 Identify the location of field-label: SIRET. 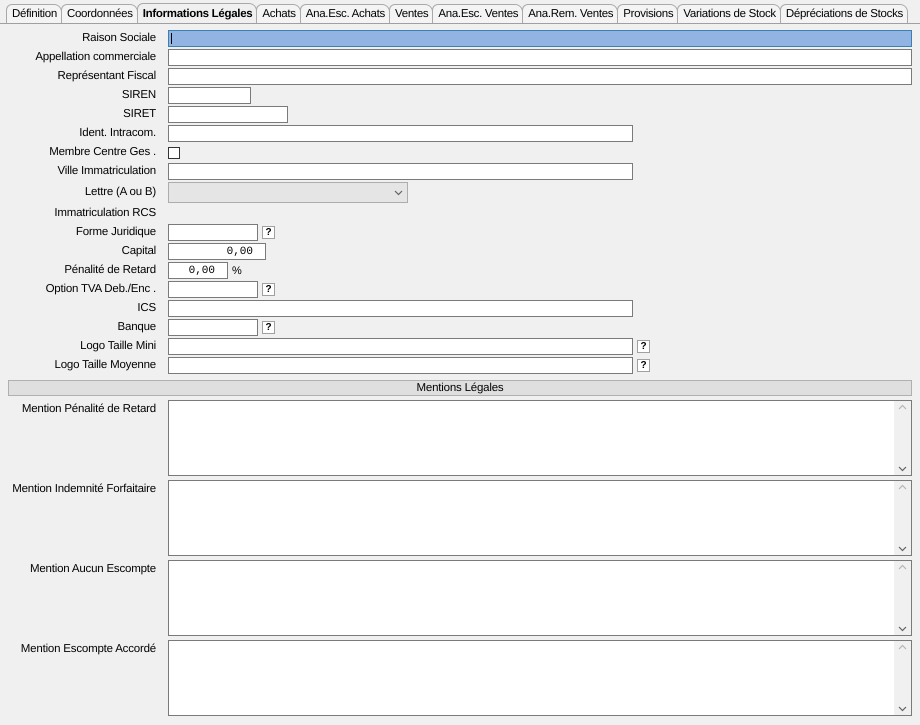
(139, 114).